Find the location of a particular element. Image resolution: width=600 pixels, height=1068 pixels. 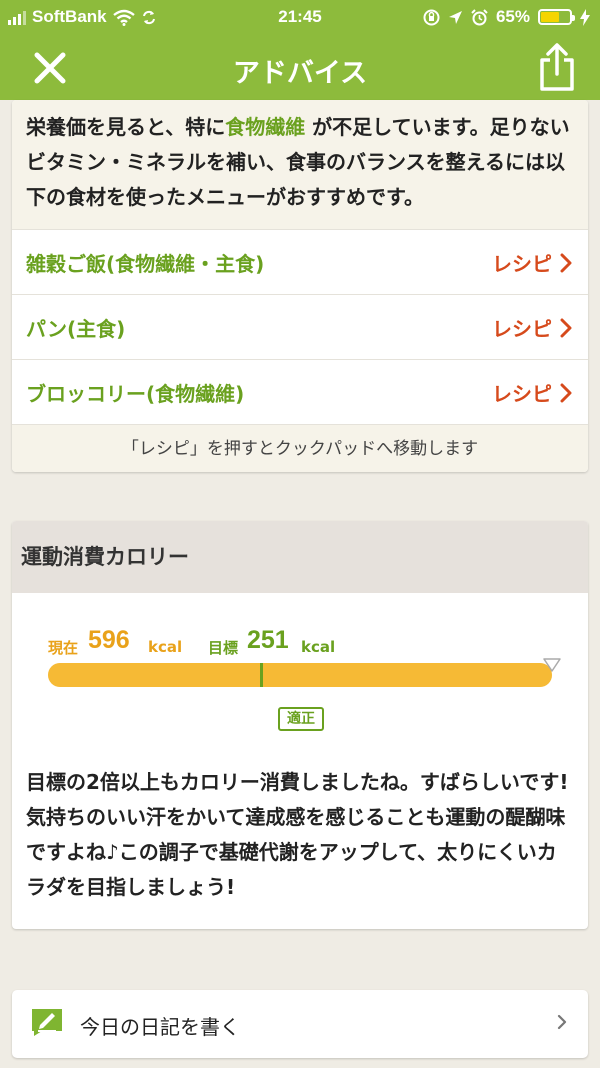

current-label: 現在 is located at coordinates (63, 648).